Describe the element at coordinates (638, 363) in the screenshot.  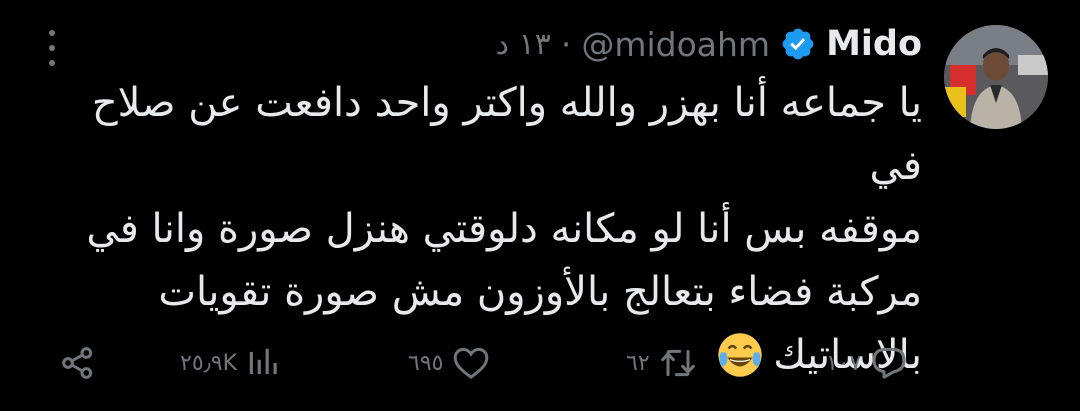
I see `retweets-count: ٦٢` at that location.